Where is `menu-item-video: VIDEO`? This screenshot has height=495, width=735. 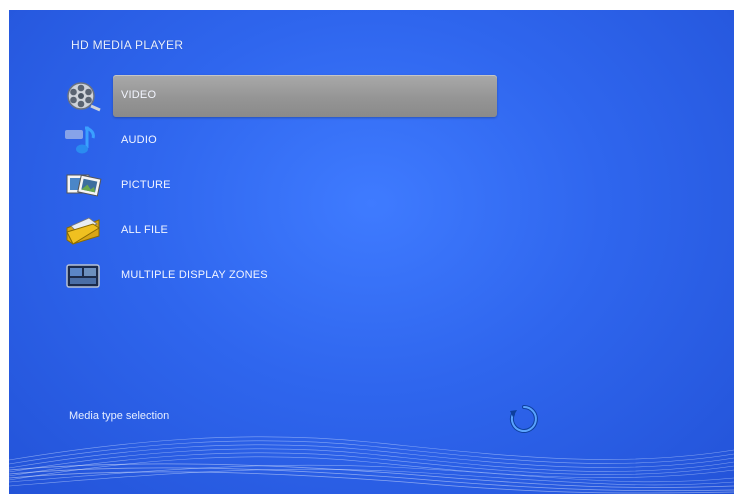
menu-item-video: VIDEO is located at coordinates (277, 96).